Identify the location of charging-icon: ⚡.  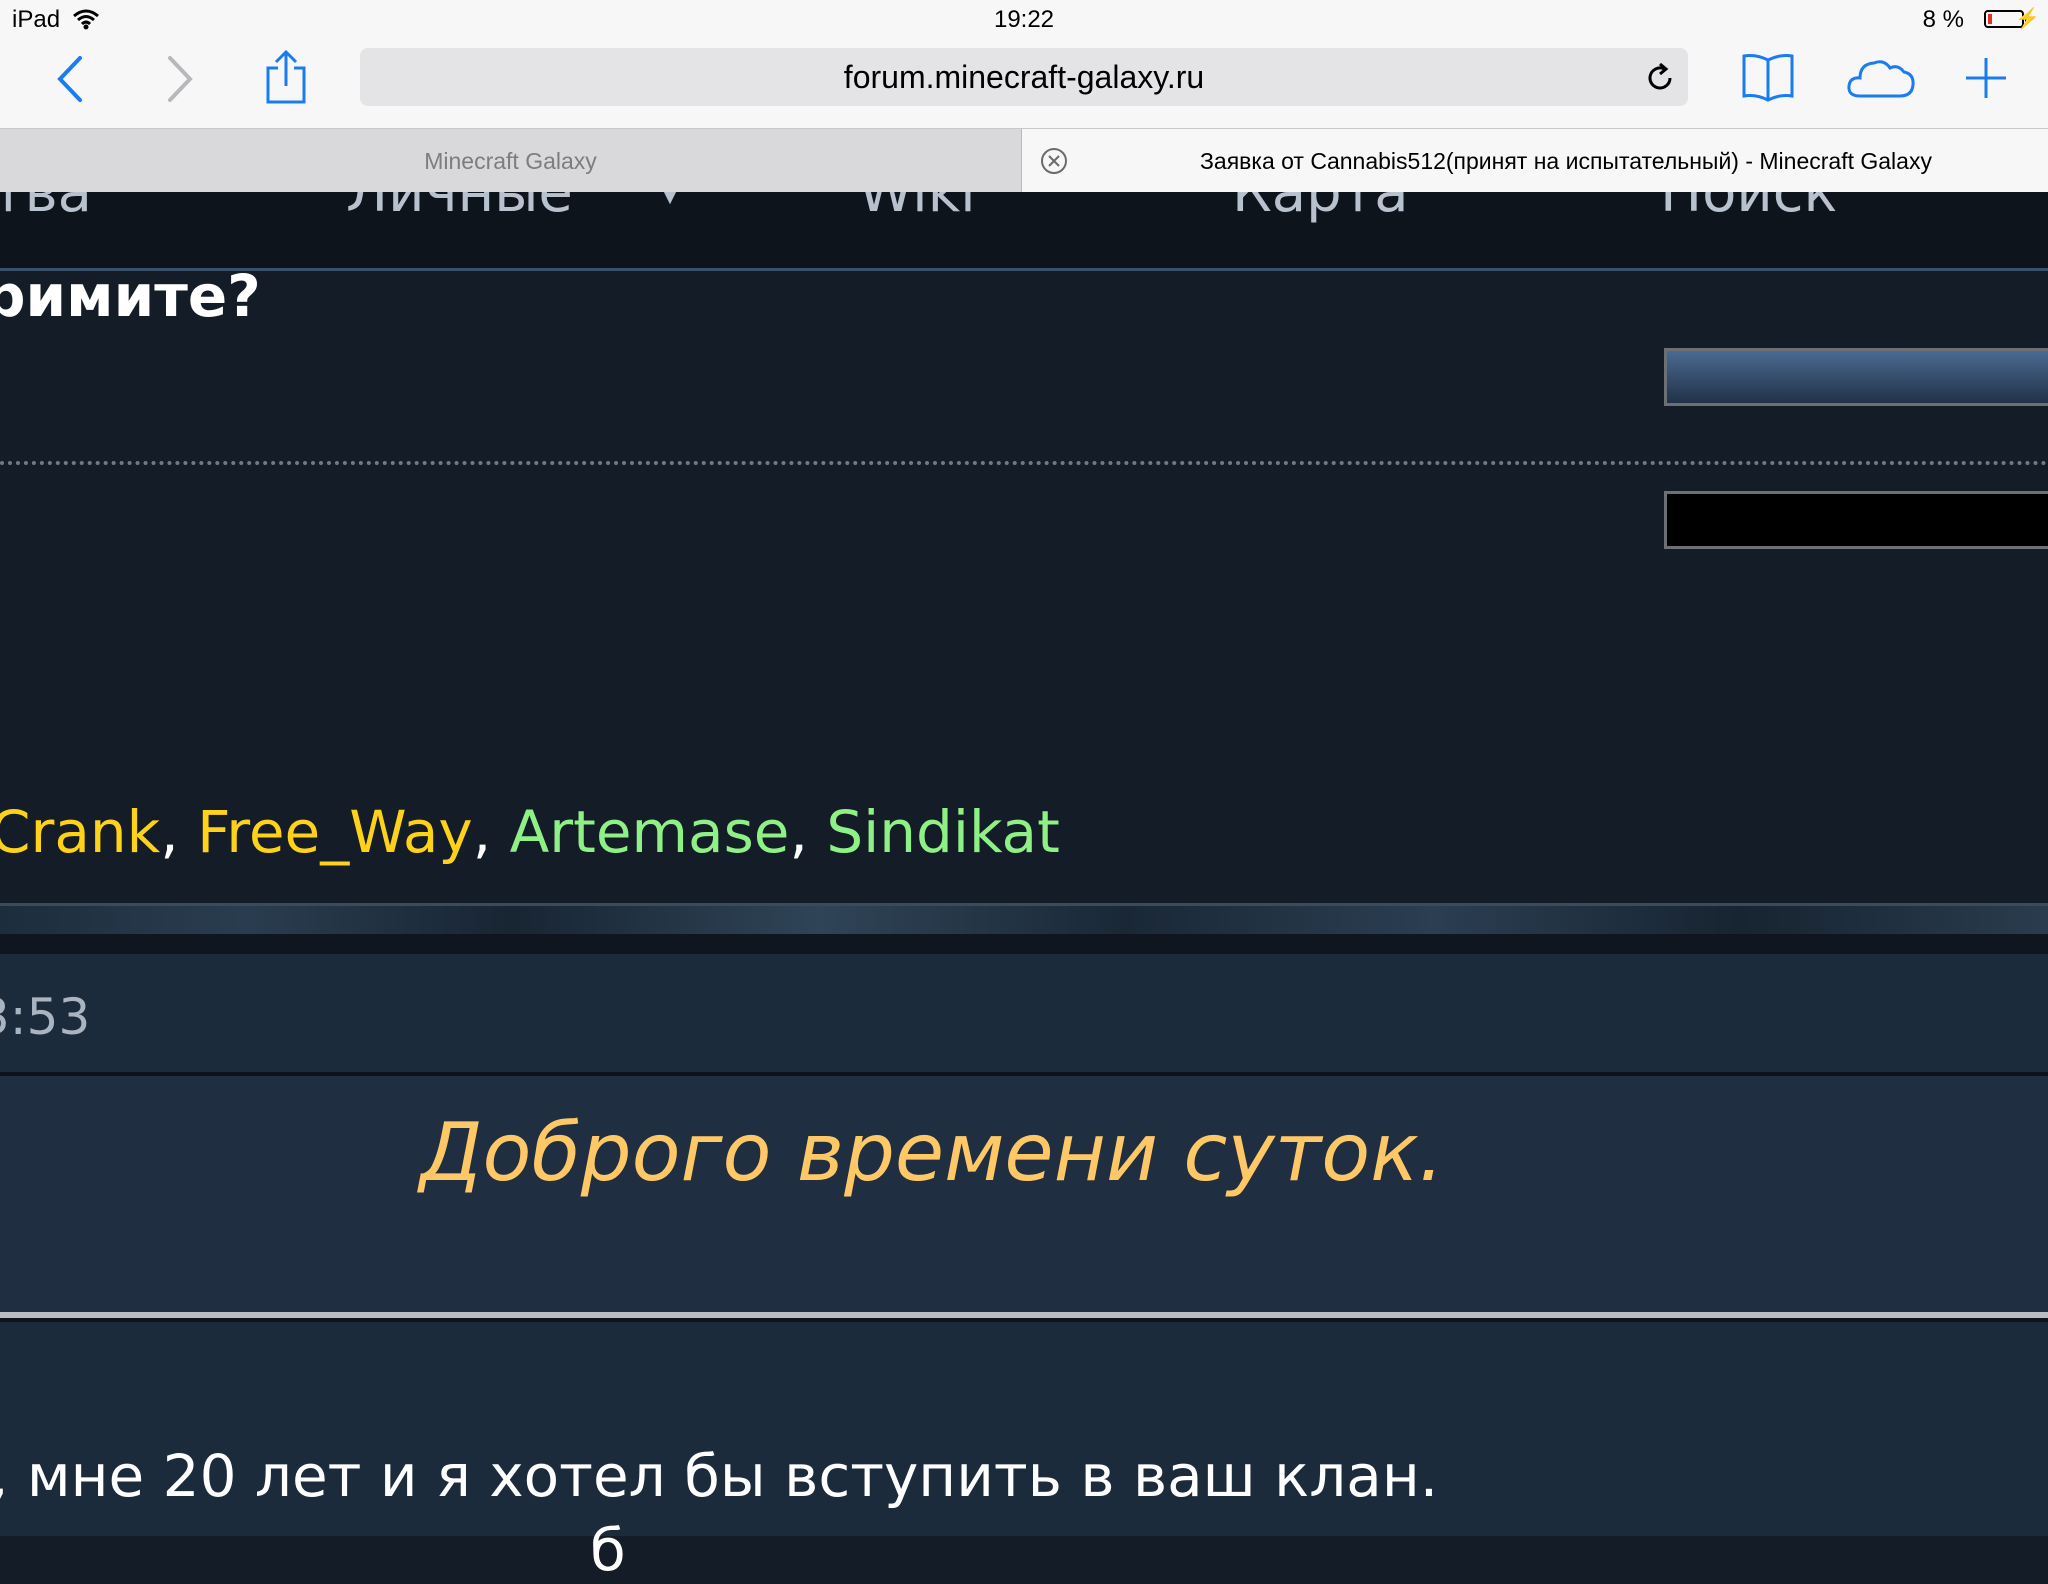
(2027, 19).